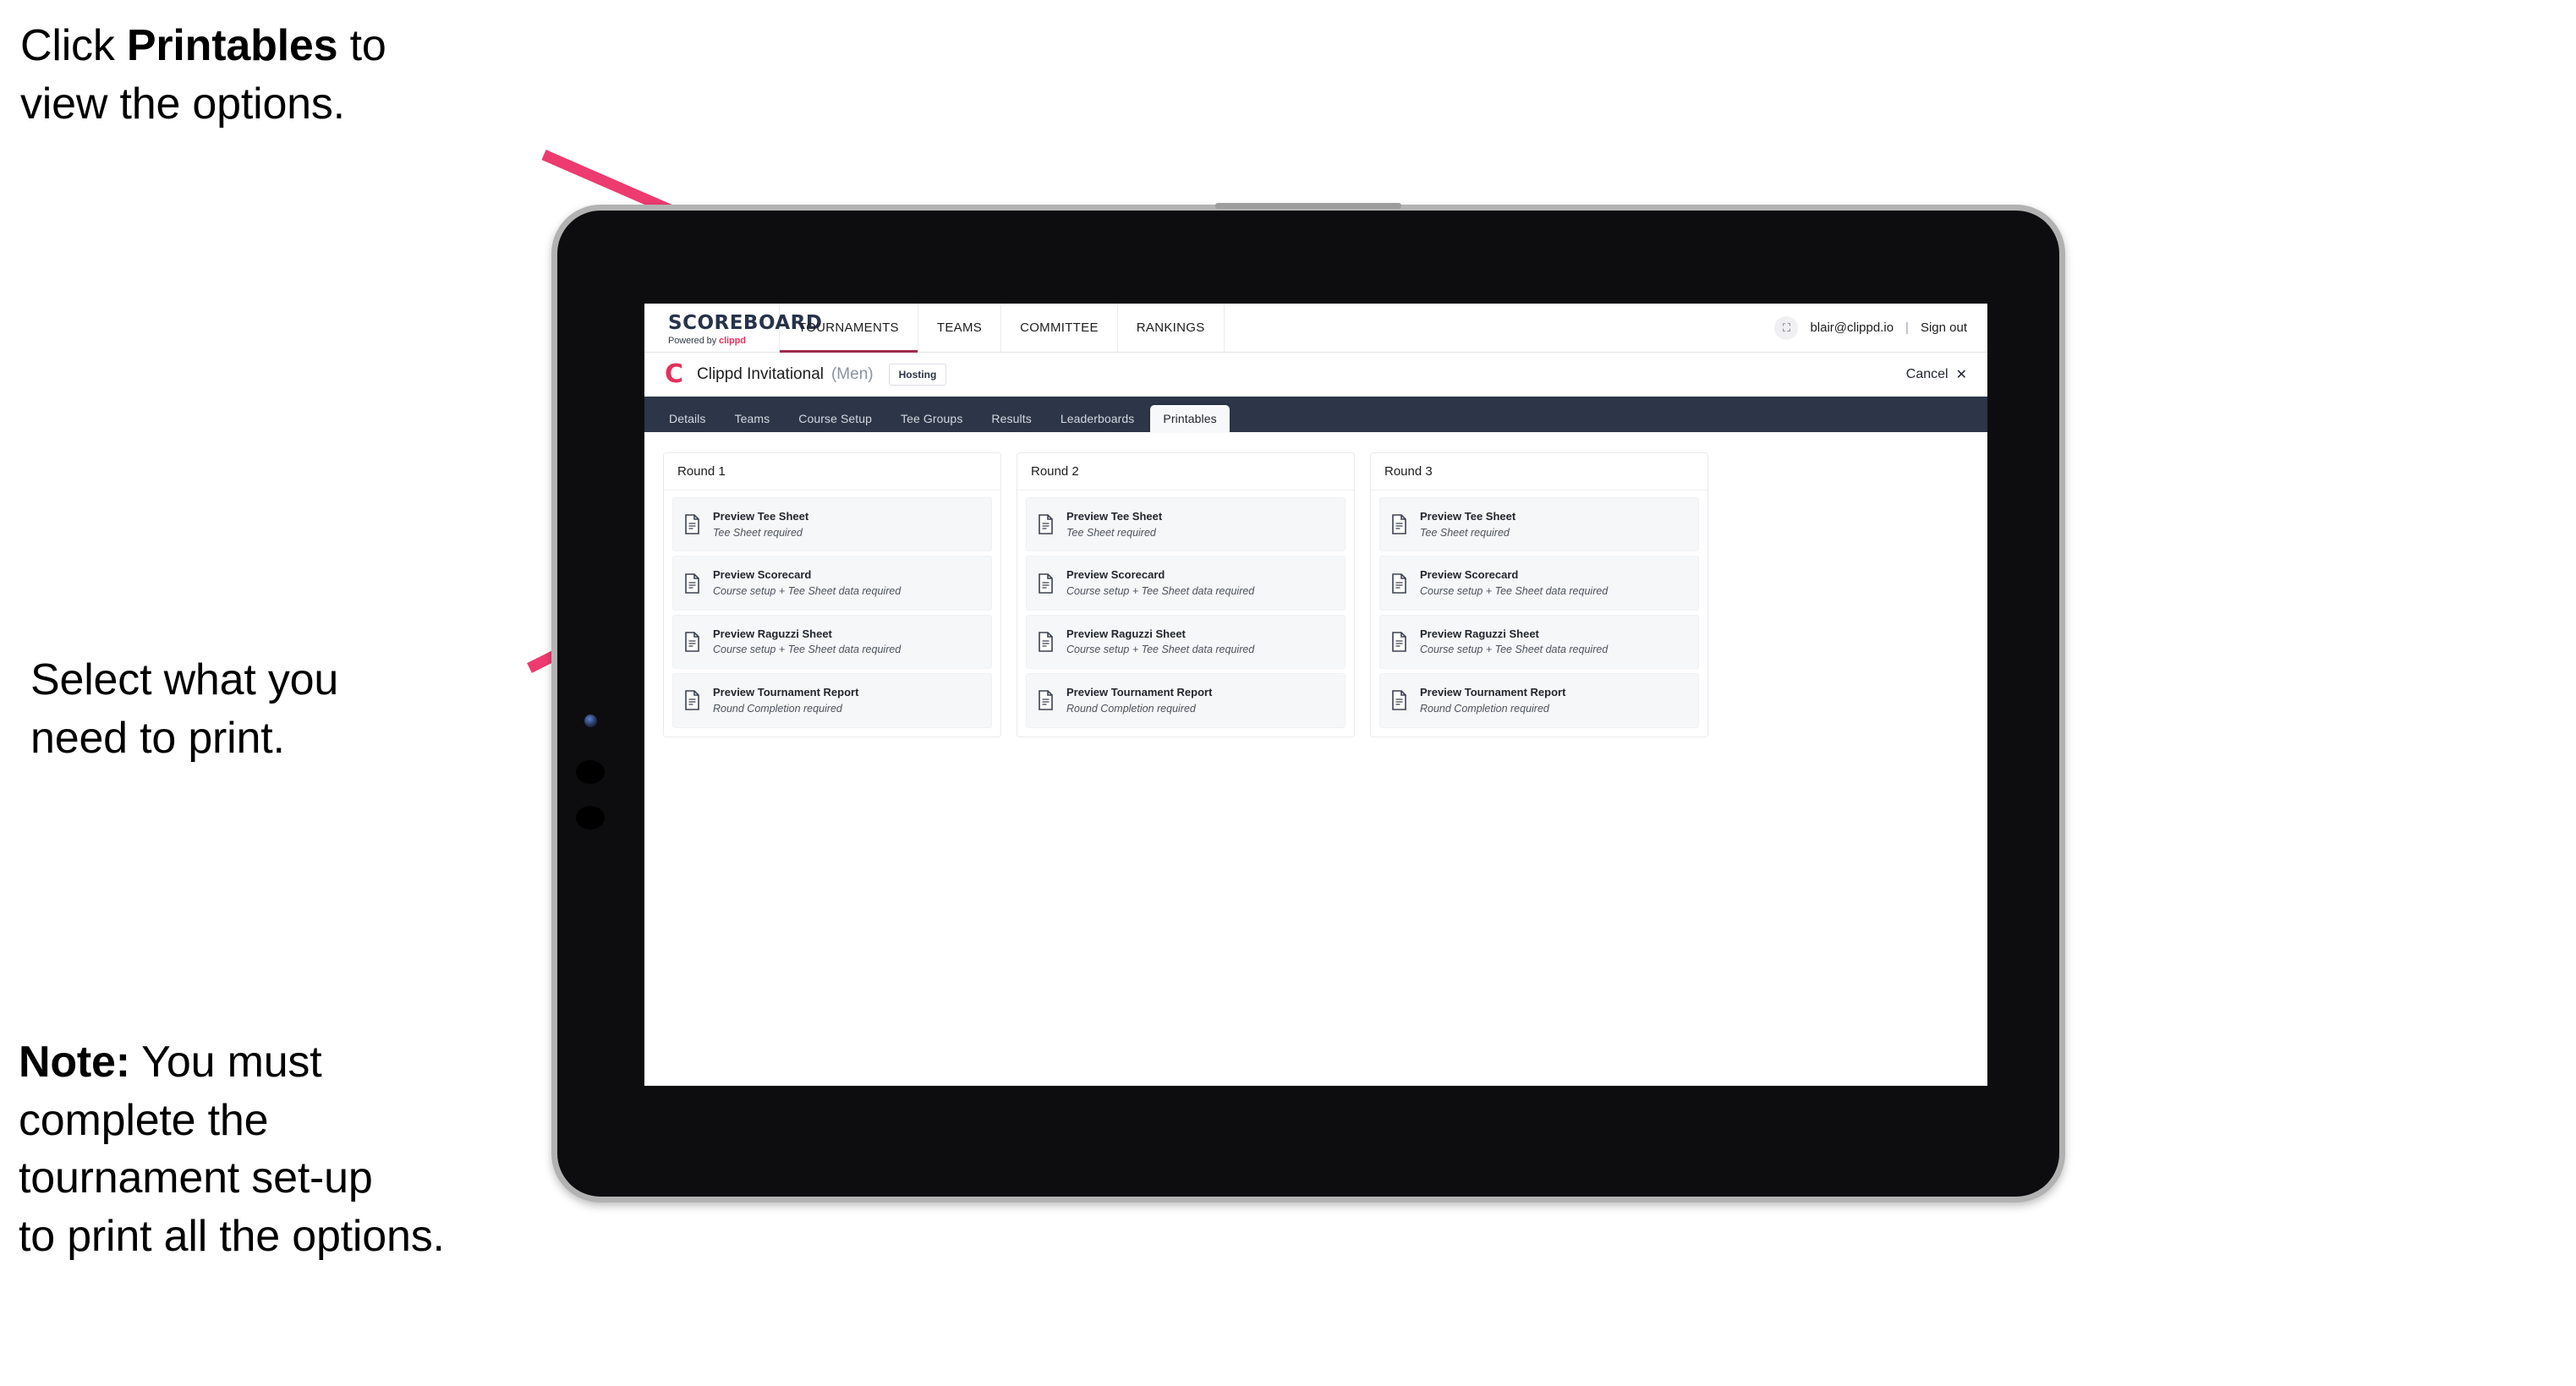 This screenshot has height=1386, width=2576. I want to click on annotation-note-bold: Note:, so click(74, 1062).